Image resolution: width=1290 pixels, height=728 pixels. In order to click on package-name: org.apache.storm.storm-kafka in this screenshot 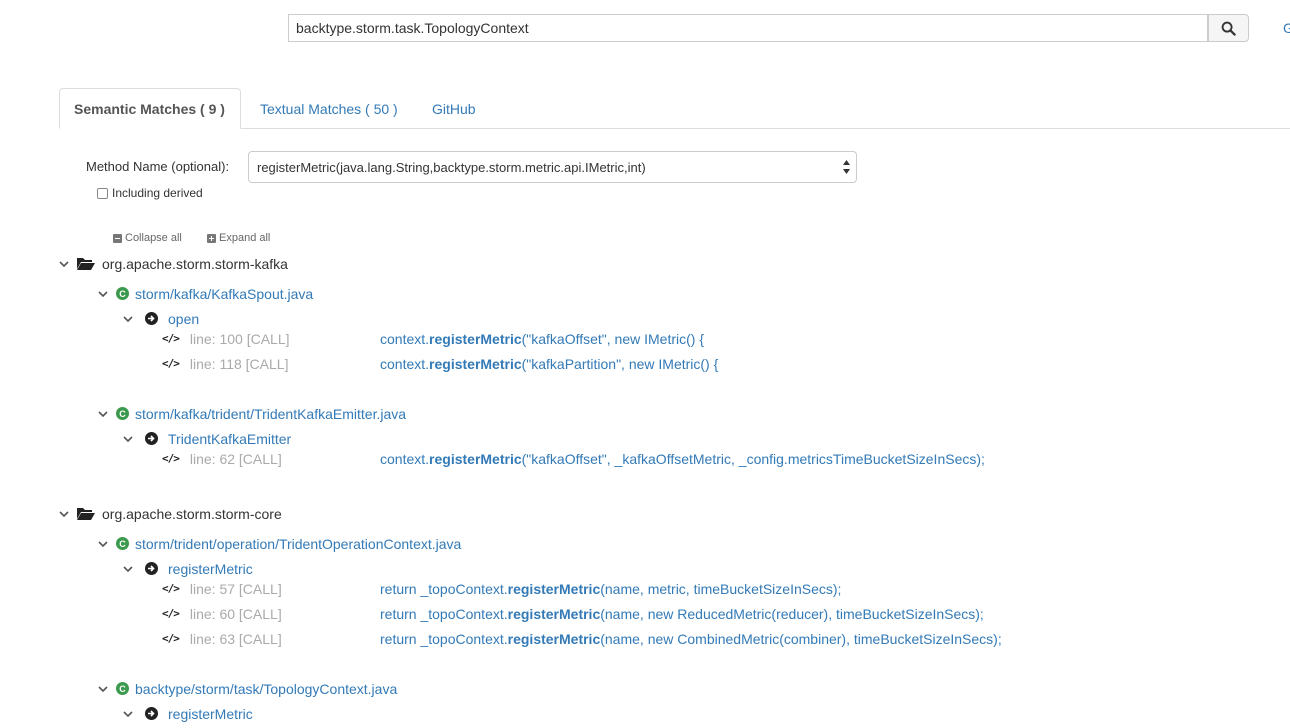, I will do `click(195, 263)`.